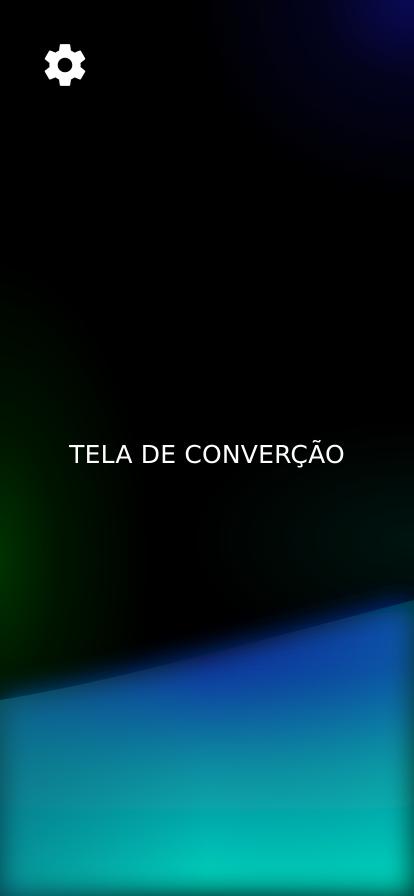 The height and width of the screenshot is (896, 414). I want to click on settings-button, so click(65, 65).